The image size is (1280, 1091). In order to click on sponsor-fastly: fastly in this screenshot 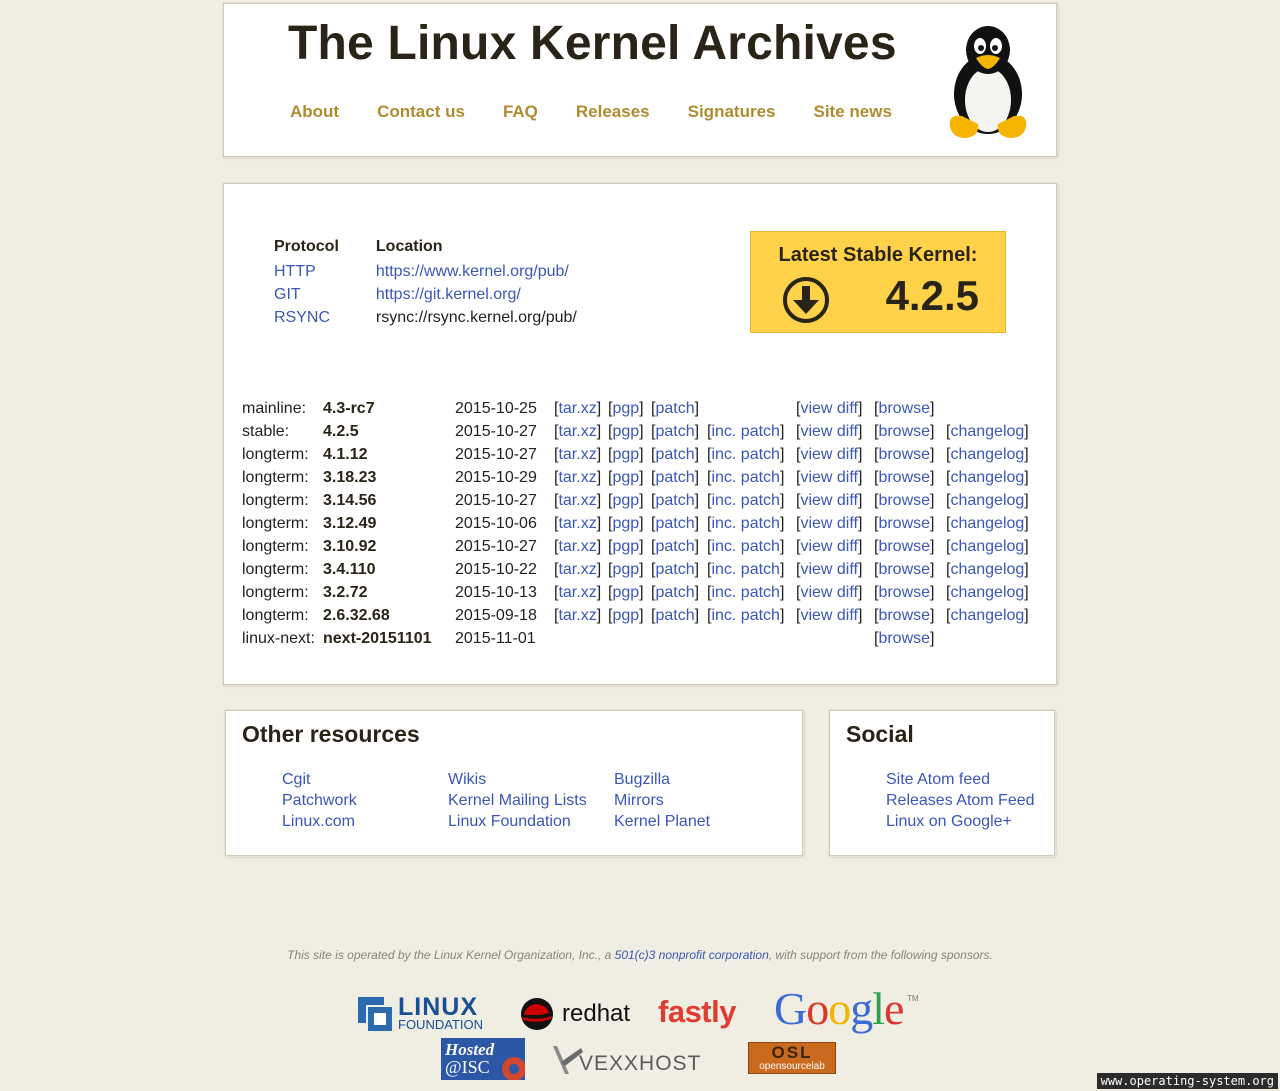, I will do `click(703, 1012)`.